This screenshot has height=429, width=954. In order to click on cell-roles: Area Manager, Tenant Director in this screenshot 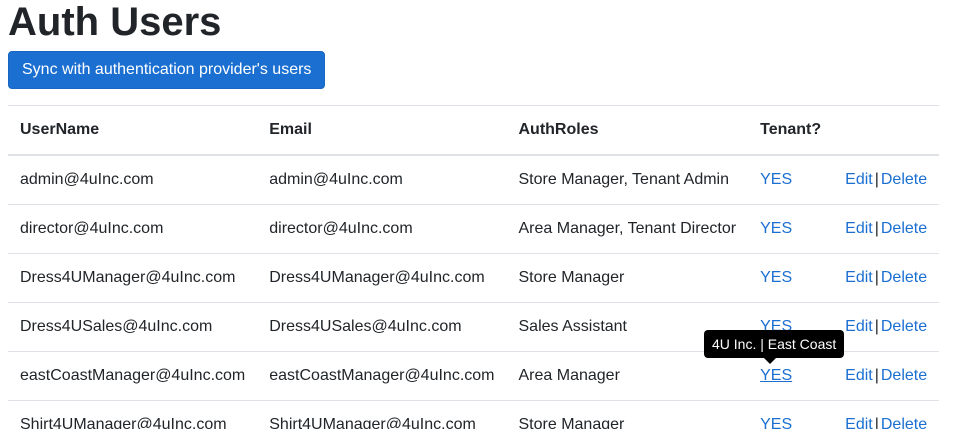, I will do `click(627, 229)`.